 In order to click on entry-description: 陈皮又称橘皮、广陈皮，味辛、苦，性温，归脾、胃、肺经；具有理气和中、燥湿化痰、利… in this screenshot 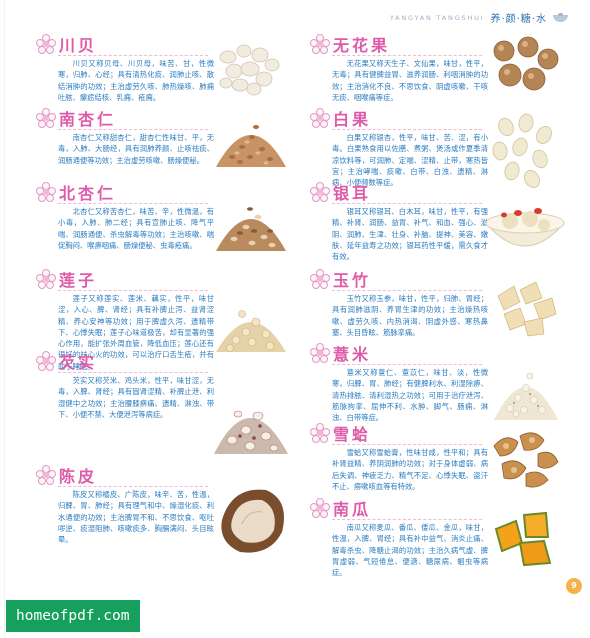, I will do `click(136, 517)`.